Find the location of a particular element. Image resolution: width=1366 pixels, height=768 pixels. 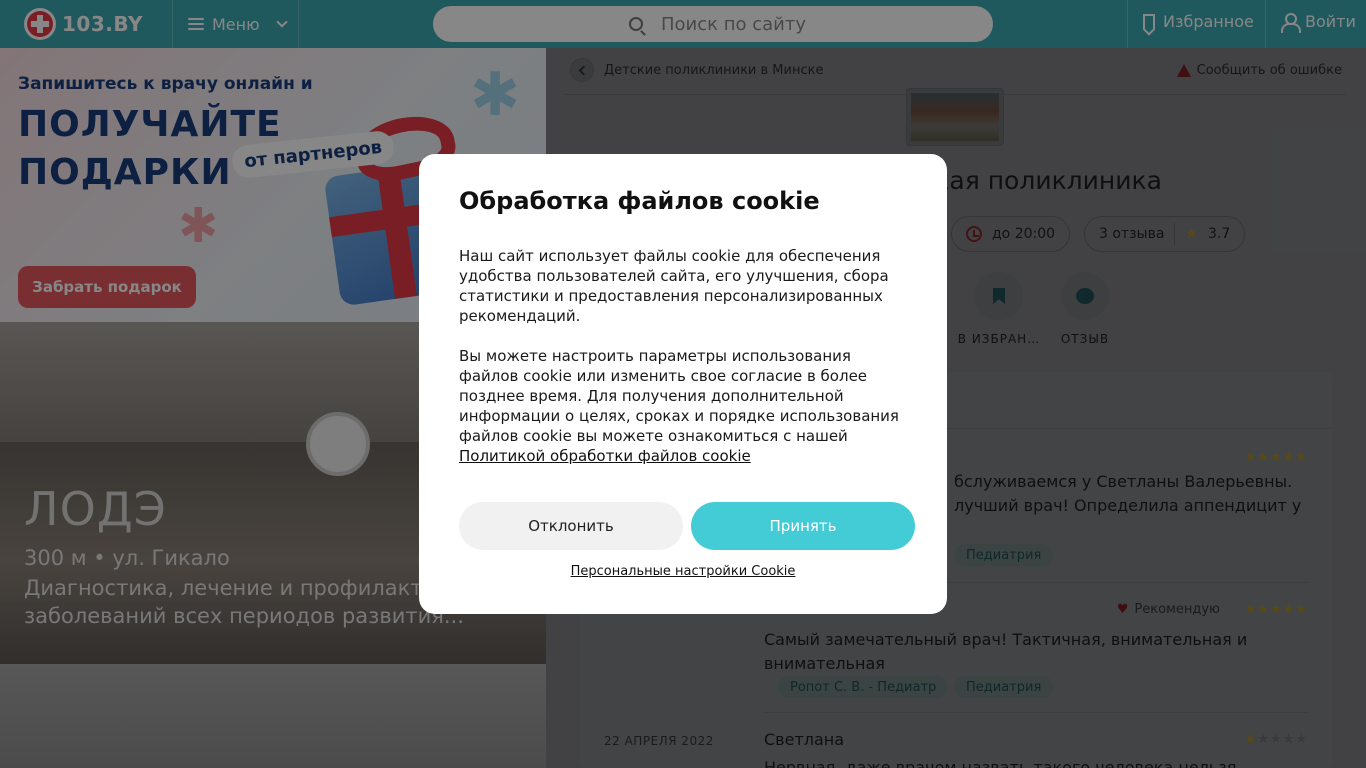

modal-button-row: Отклонить Принять is located at coordinates (687, 526).